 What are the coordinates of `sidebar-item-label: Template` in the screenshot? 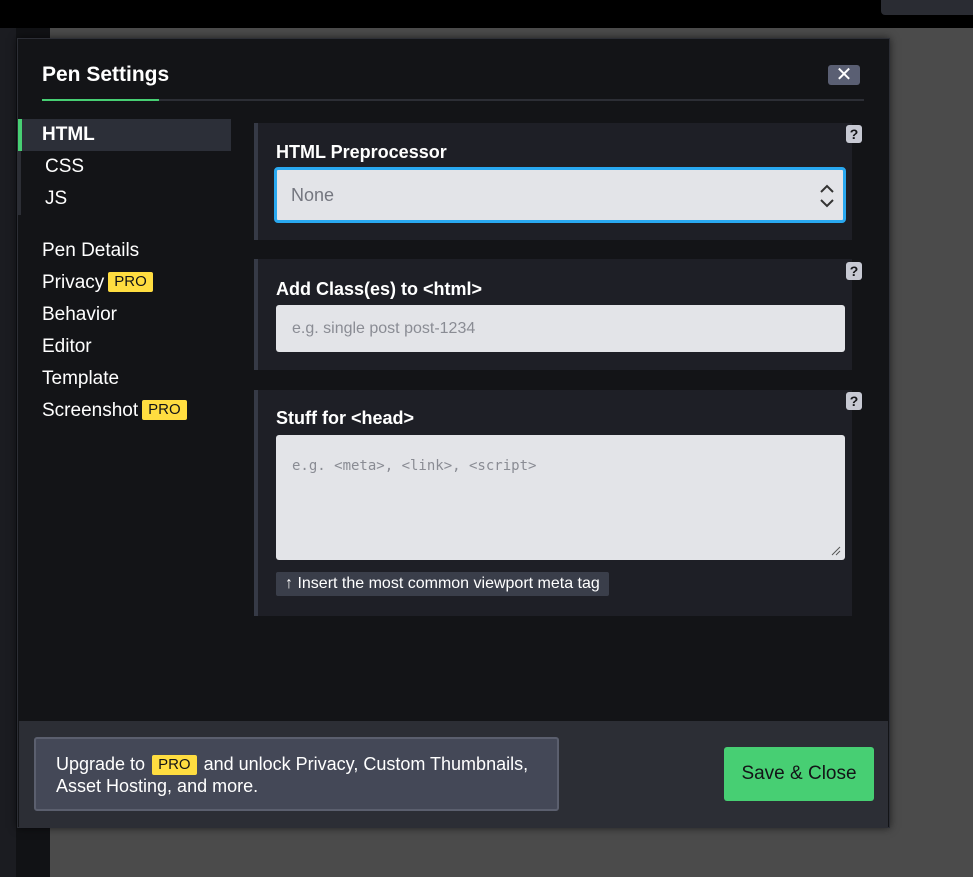 It's located at (81, 378).